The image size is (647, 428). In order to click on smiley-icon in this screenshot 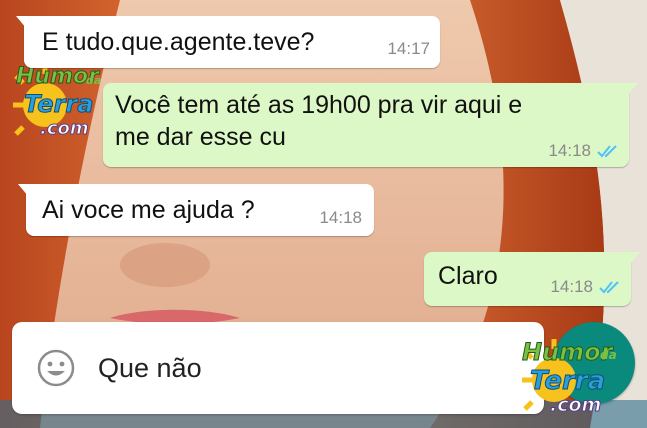, I will do `click(56, 368)`.